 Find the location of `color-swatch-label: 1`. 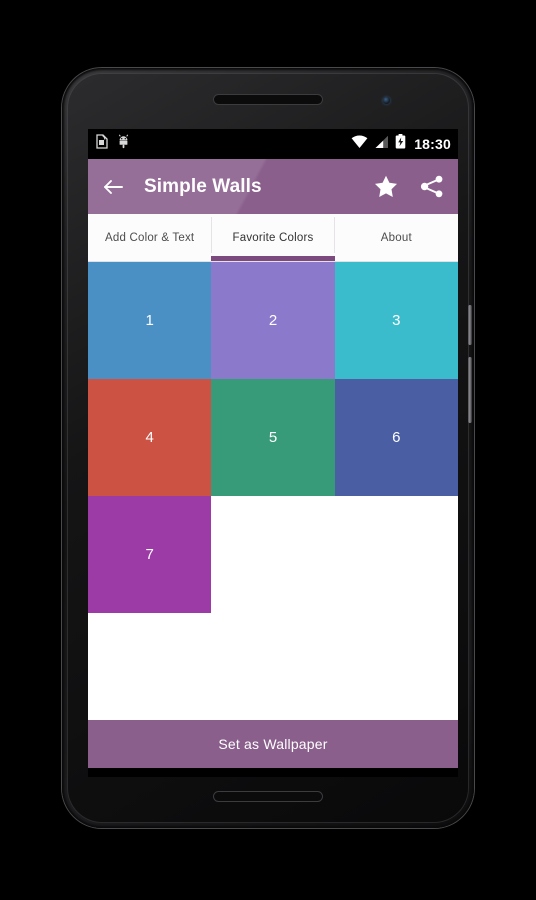

color-swatch-label: 1 is located at coordinates (149, 320).